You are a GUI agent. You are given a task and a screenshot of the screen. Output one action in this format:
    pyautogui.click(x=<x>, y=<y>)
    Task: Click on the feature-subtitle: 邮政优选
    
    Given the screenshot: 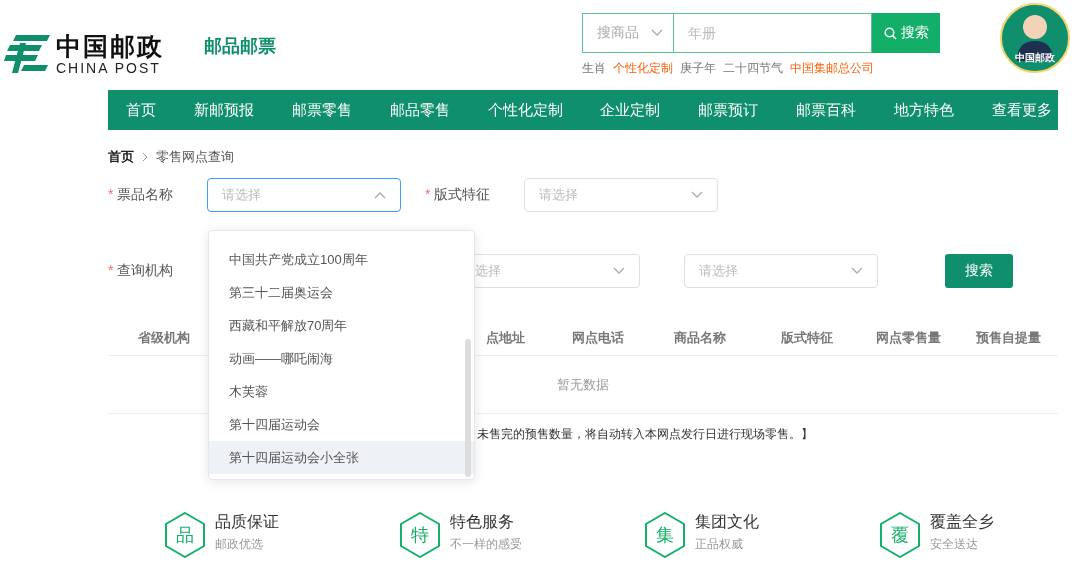 What is the action you would take?
    pyautogui.click(x=239, y=544)
    